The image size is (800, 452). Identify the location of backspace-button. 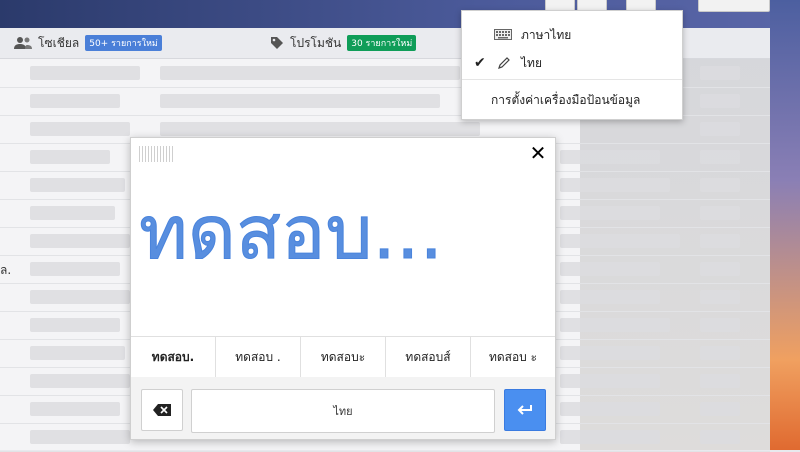
(162, 410).